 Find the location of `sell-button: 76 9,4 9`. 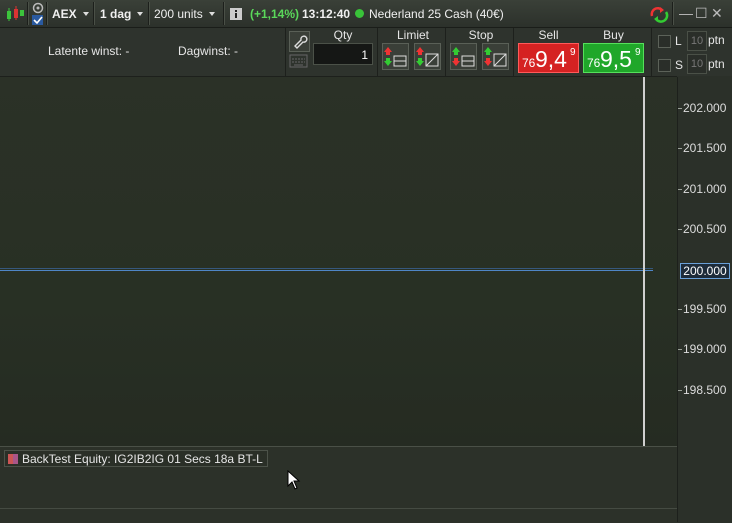

sell-button: 76 9,4 9 is located at coordinates (548, 58).